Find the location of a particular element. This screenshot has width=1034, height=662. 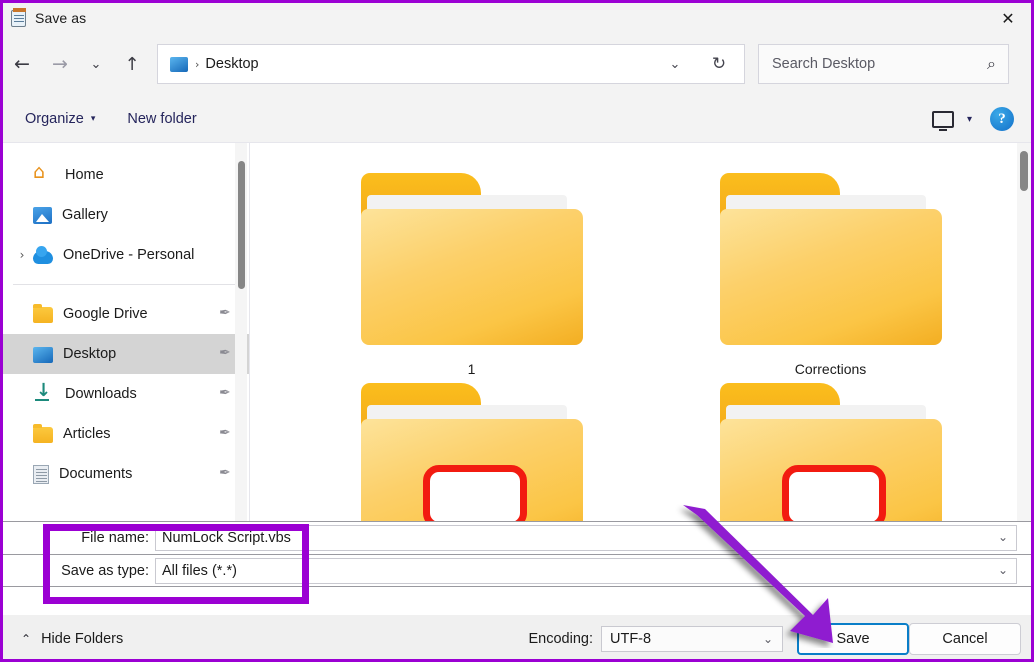

sidebar-item-label: Google Drive is located at coordinates (105, 314).